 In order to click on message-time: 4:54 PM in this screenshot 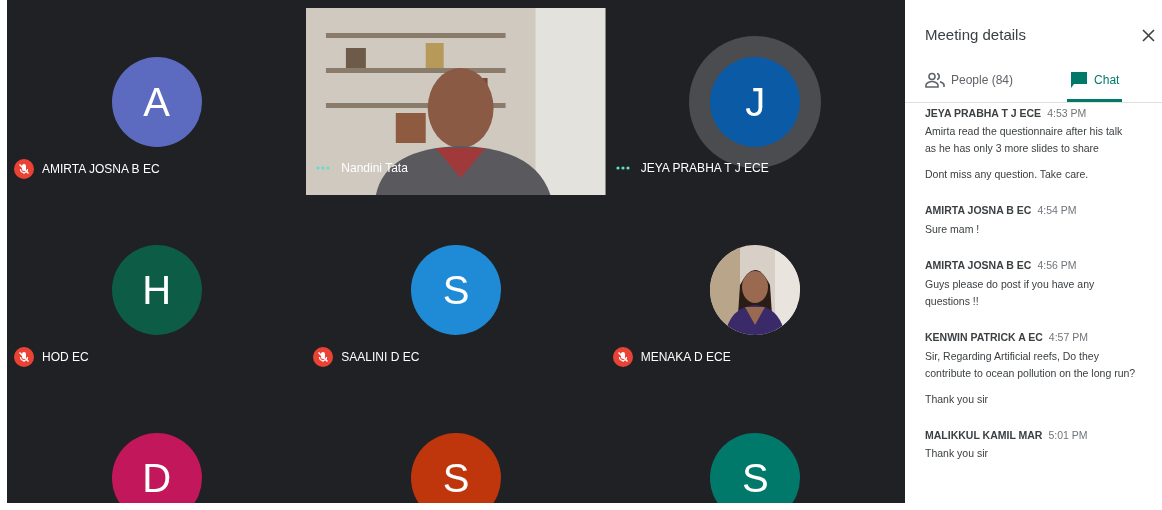, I will do `click(1057, 211)`.